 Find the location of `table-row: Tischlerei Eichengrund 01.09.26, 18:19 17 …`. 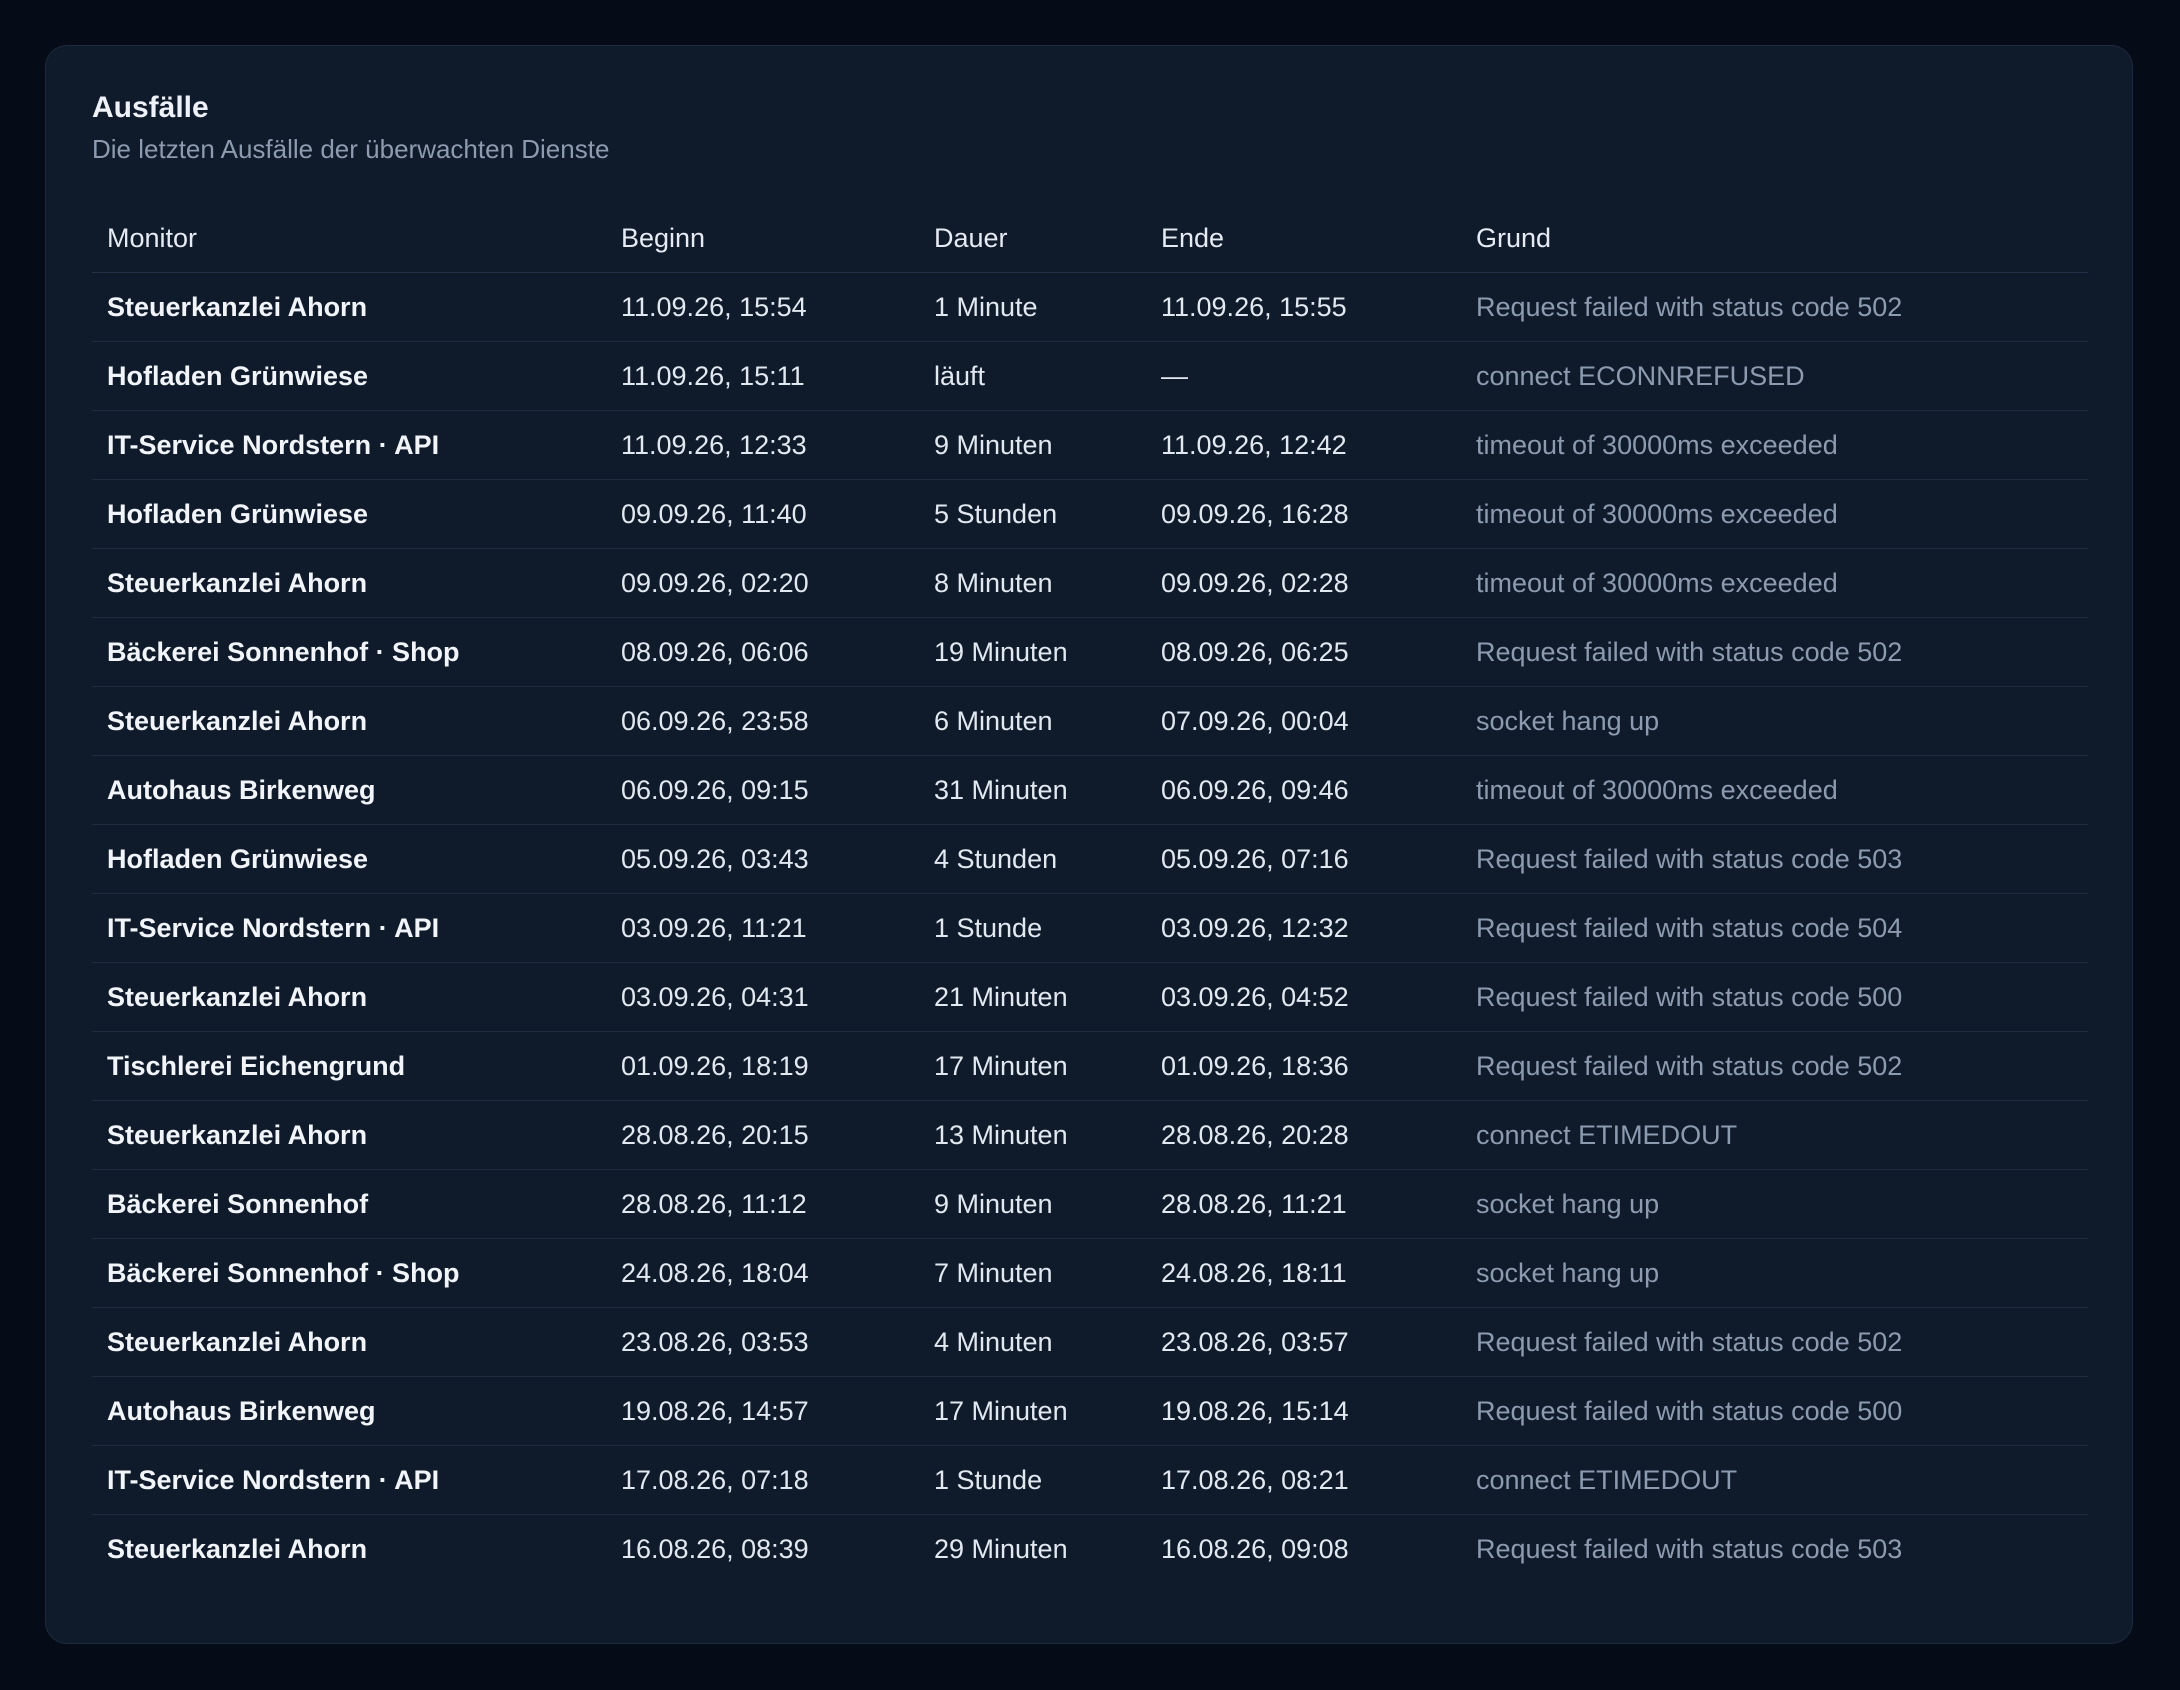

table-row: Tischlerei Eichengrund 01.09.26, 18:19 17 … is located at coordinates (1090, 1066).